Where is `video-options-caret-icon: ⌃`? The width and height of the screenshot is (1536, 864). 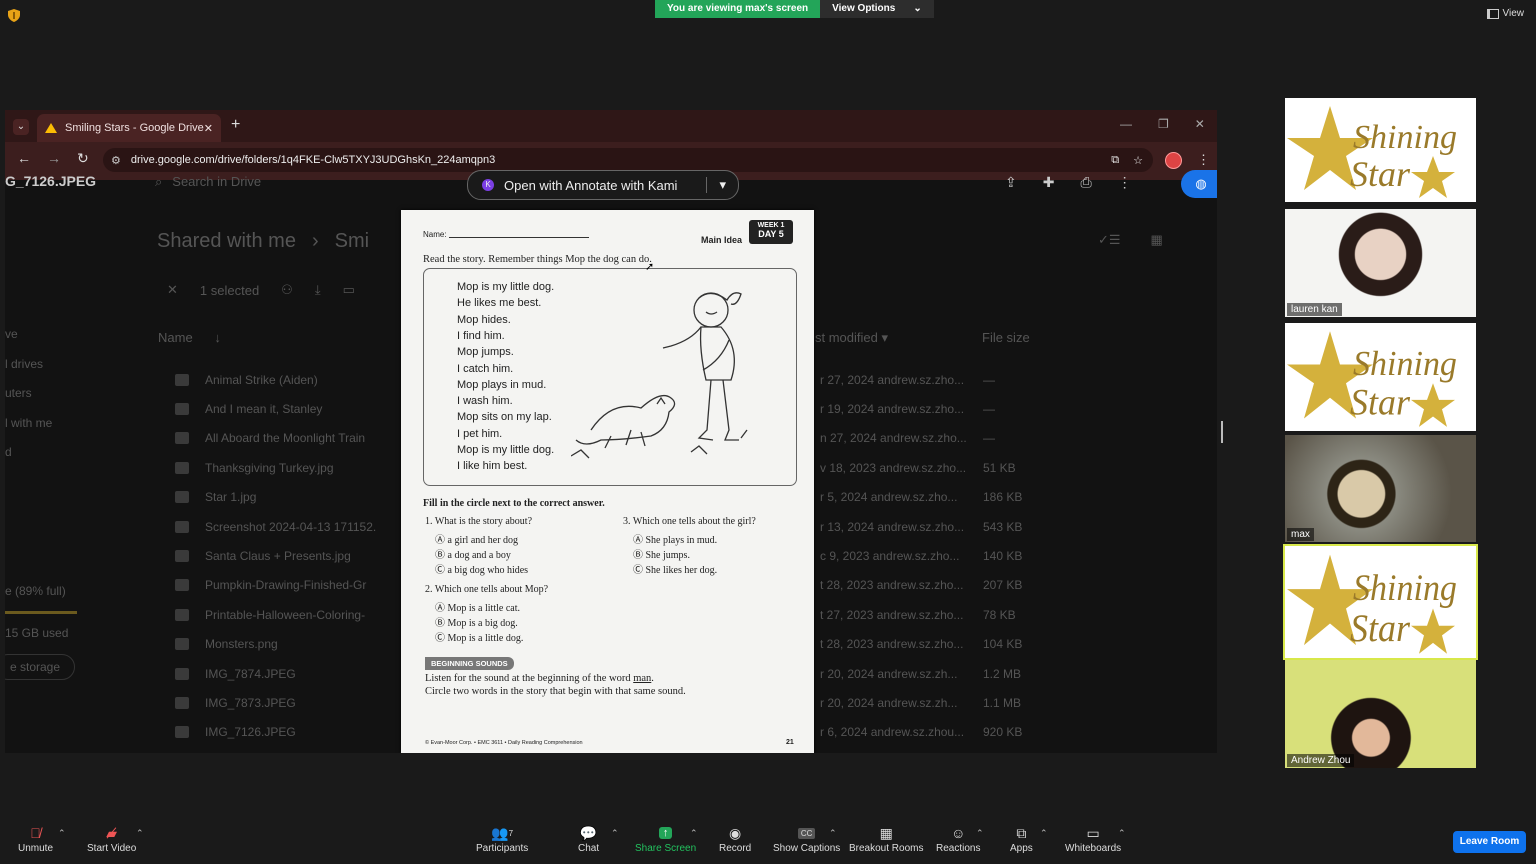
video-options-caret-icon: ⌃ is located at coordinates (140, 833).